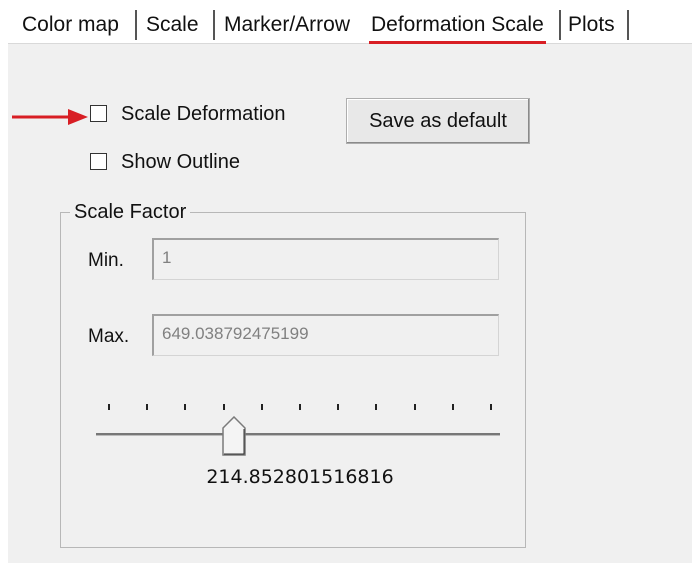  I want to click on show-outline-label: Show Outline, so click(180, 162).